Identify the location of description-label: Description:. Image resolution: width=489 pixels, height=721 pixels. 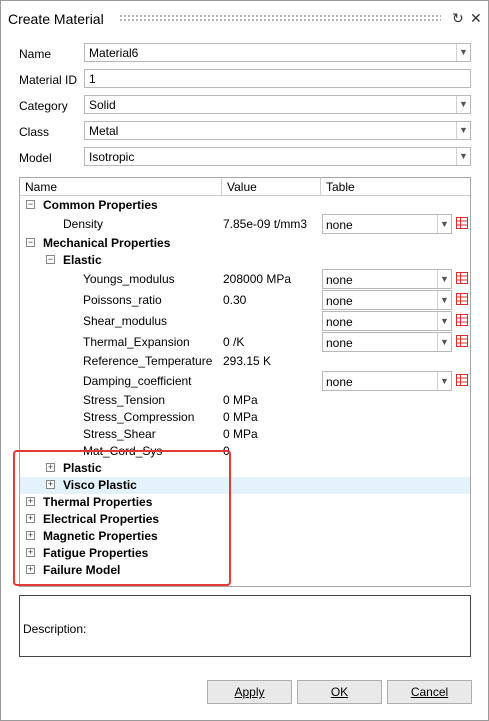
(55, 629).